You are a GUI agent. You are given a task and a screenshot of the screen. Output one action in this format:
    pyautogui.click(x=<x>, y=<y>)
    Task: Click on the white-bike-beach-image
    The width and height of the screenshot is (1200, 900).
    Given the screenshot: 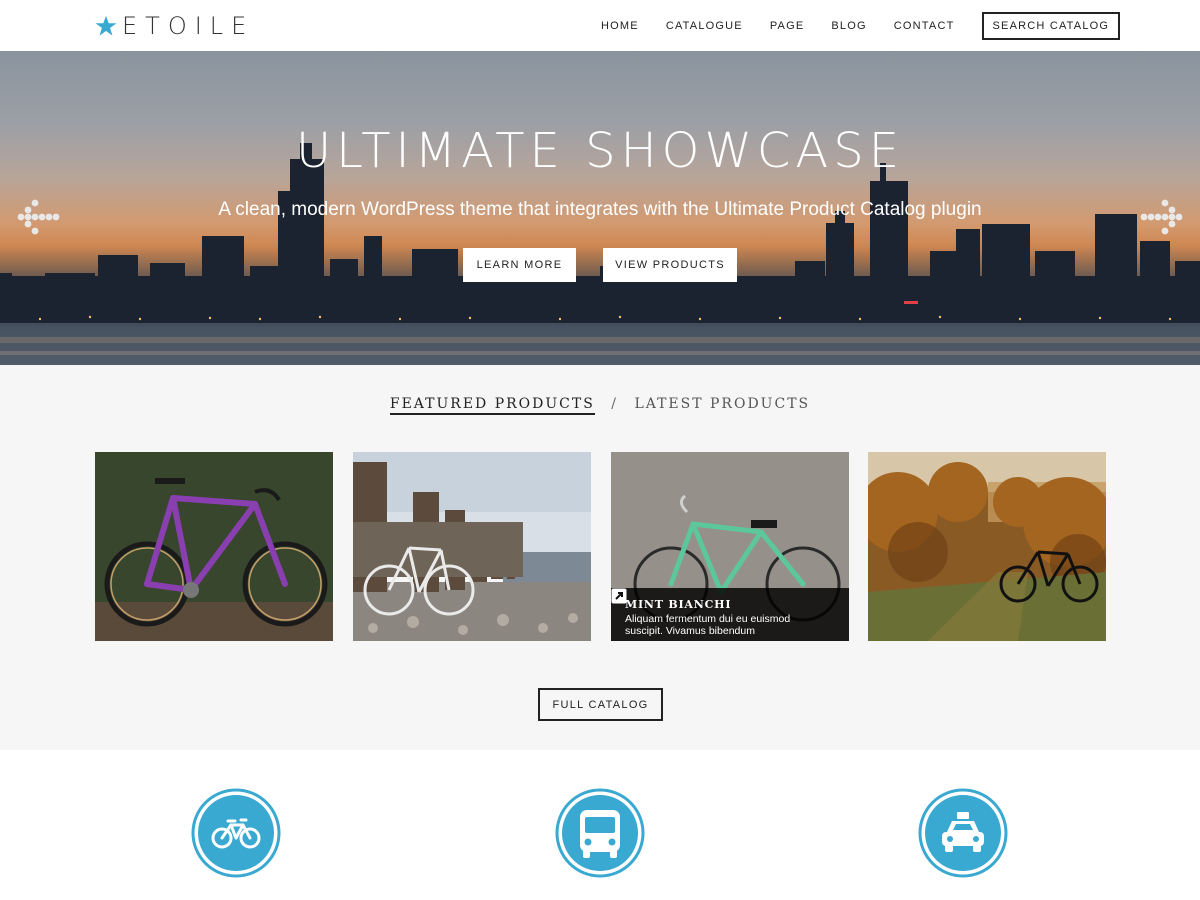 What is the action you would take?
    pyautogui.click(x=472, y=546)
    